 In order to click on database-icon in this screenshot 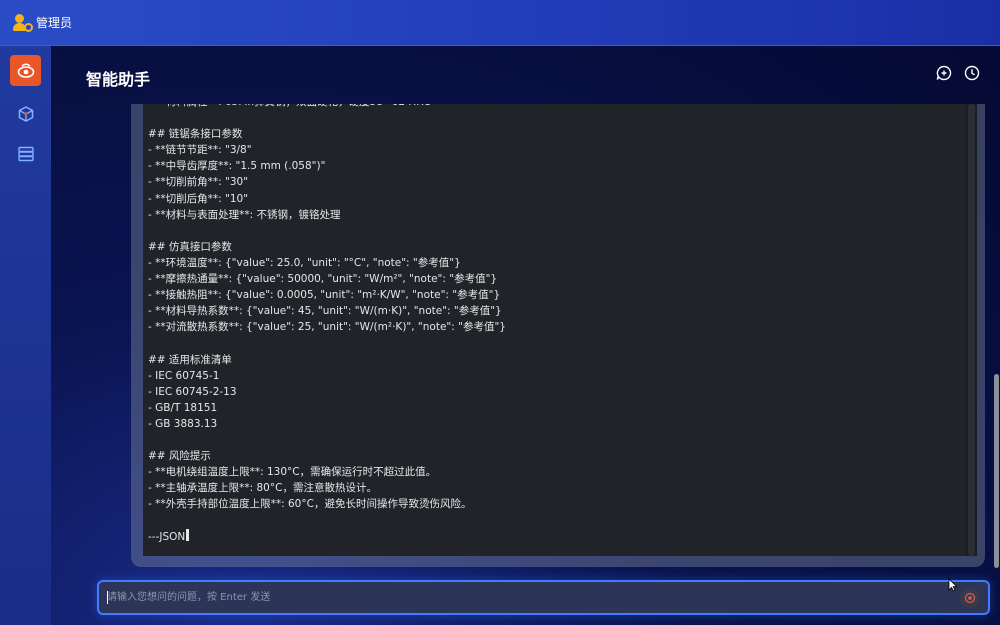, I will do `click(25, 153)`.